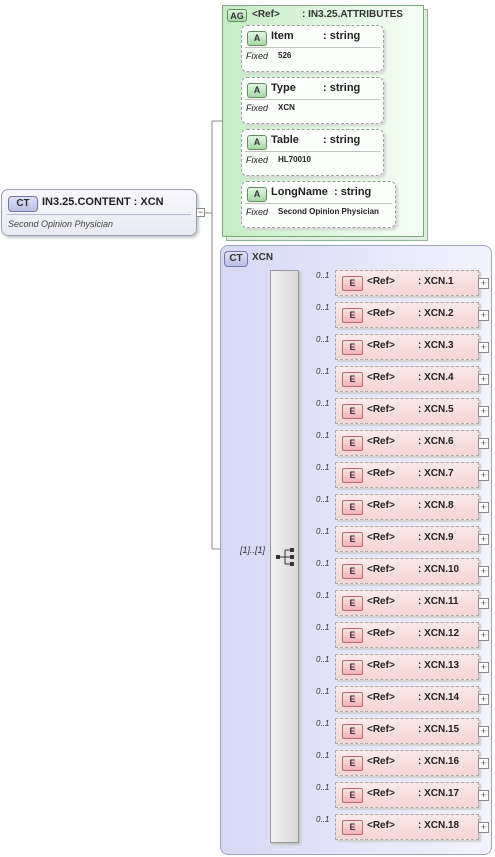 The image size is (495, 857). Describe the element at coordinates (407, 603) in the screenshot. I see `element-row: E <Ref>: XCN.11` at that location.